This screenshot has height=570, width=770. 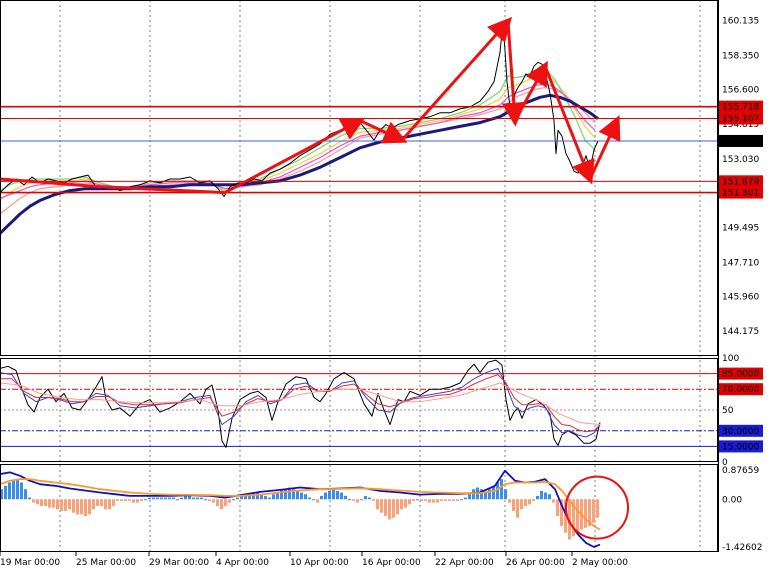 I want to click on price-tick-label: 149.495, so click(x=740, y=229).